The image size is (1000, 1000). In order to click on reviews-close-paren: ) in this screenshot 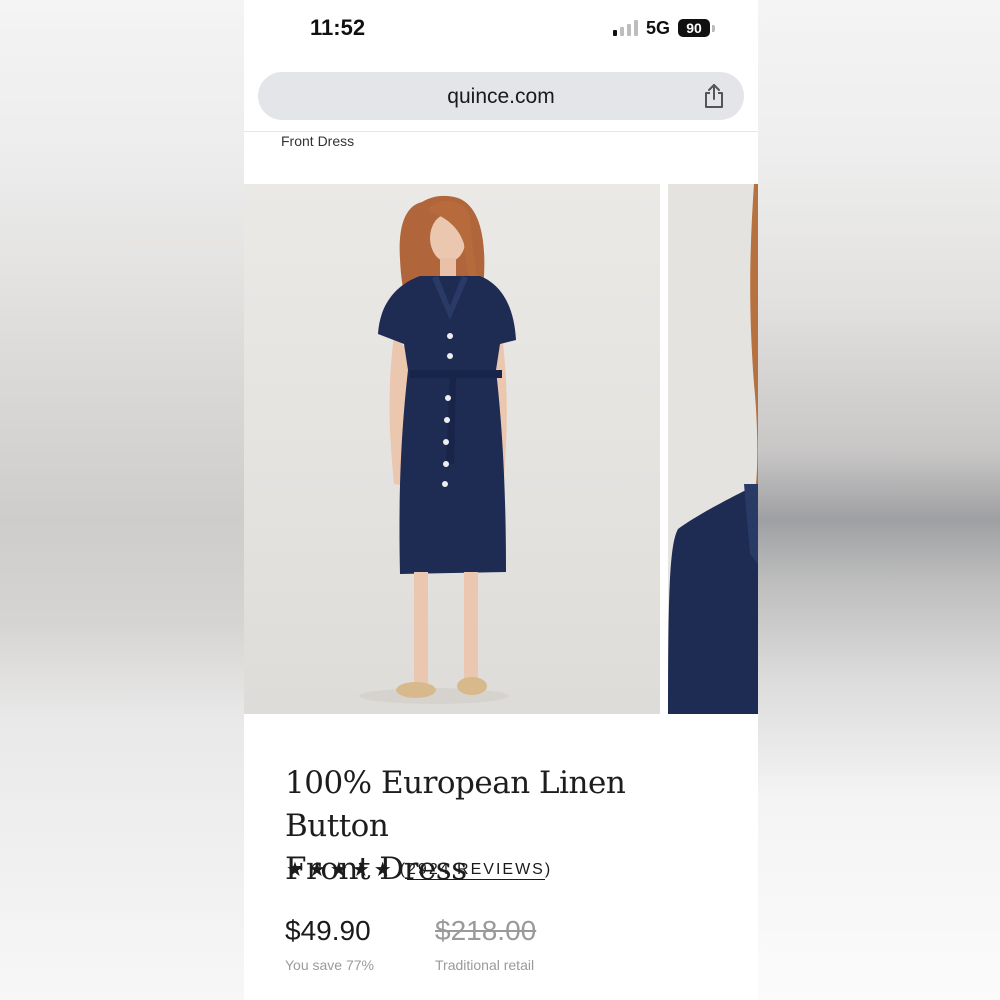, I will do `click(548, 869)`.